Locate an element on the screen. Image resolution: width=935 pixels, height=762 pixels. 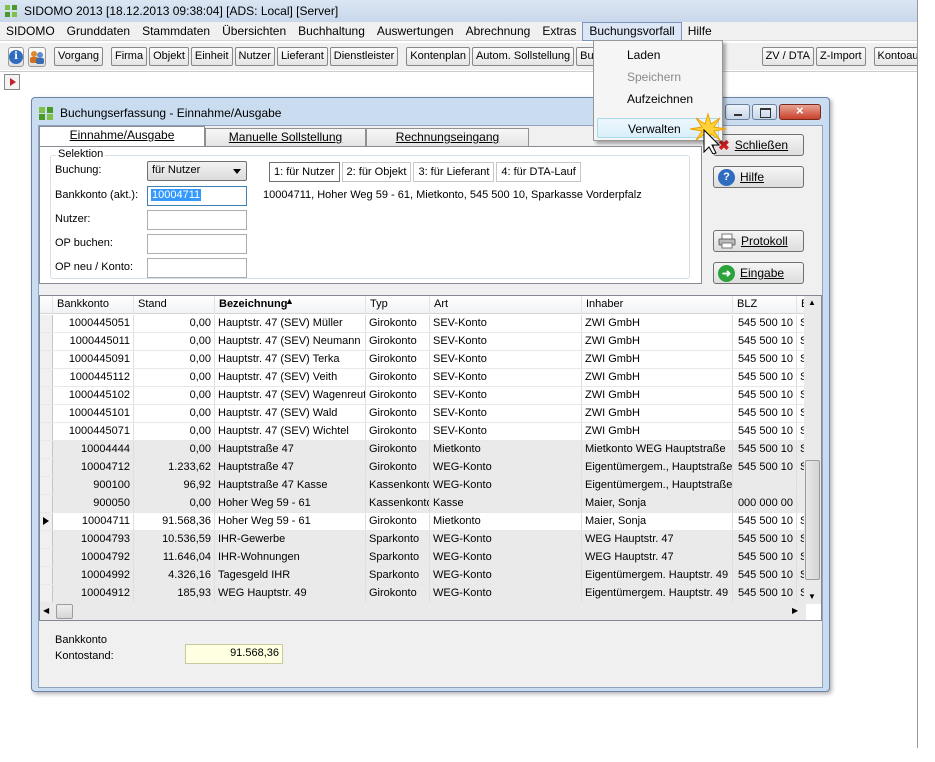
col-typ: Typ is located at coordinates (398, 305).